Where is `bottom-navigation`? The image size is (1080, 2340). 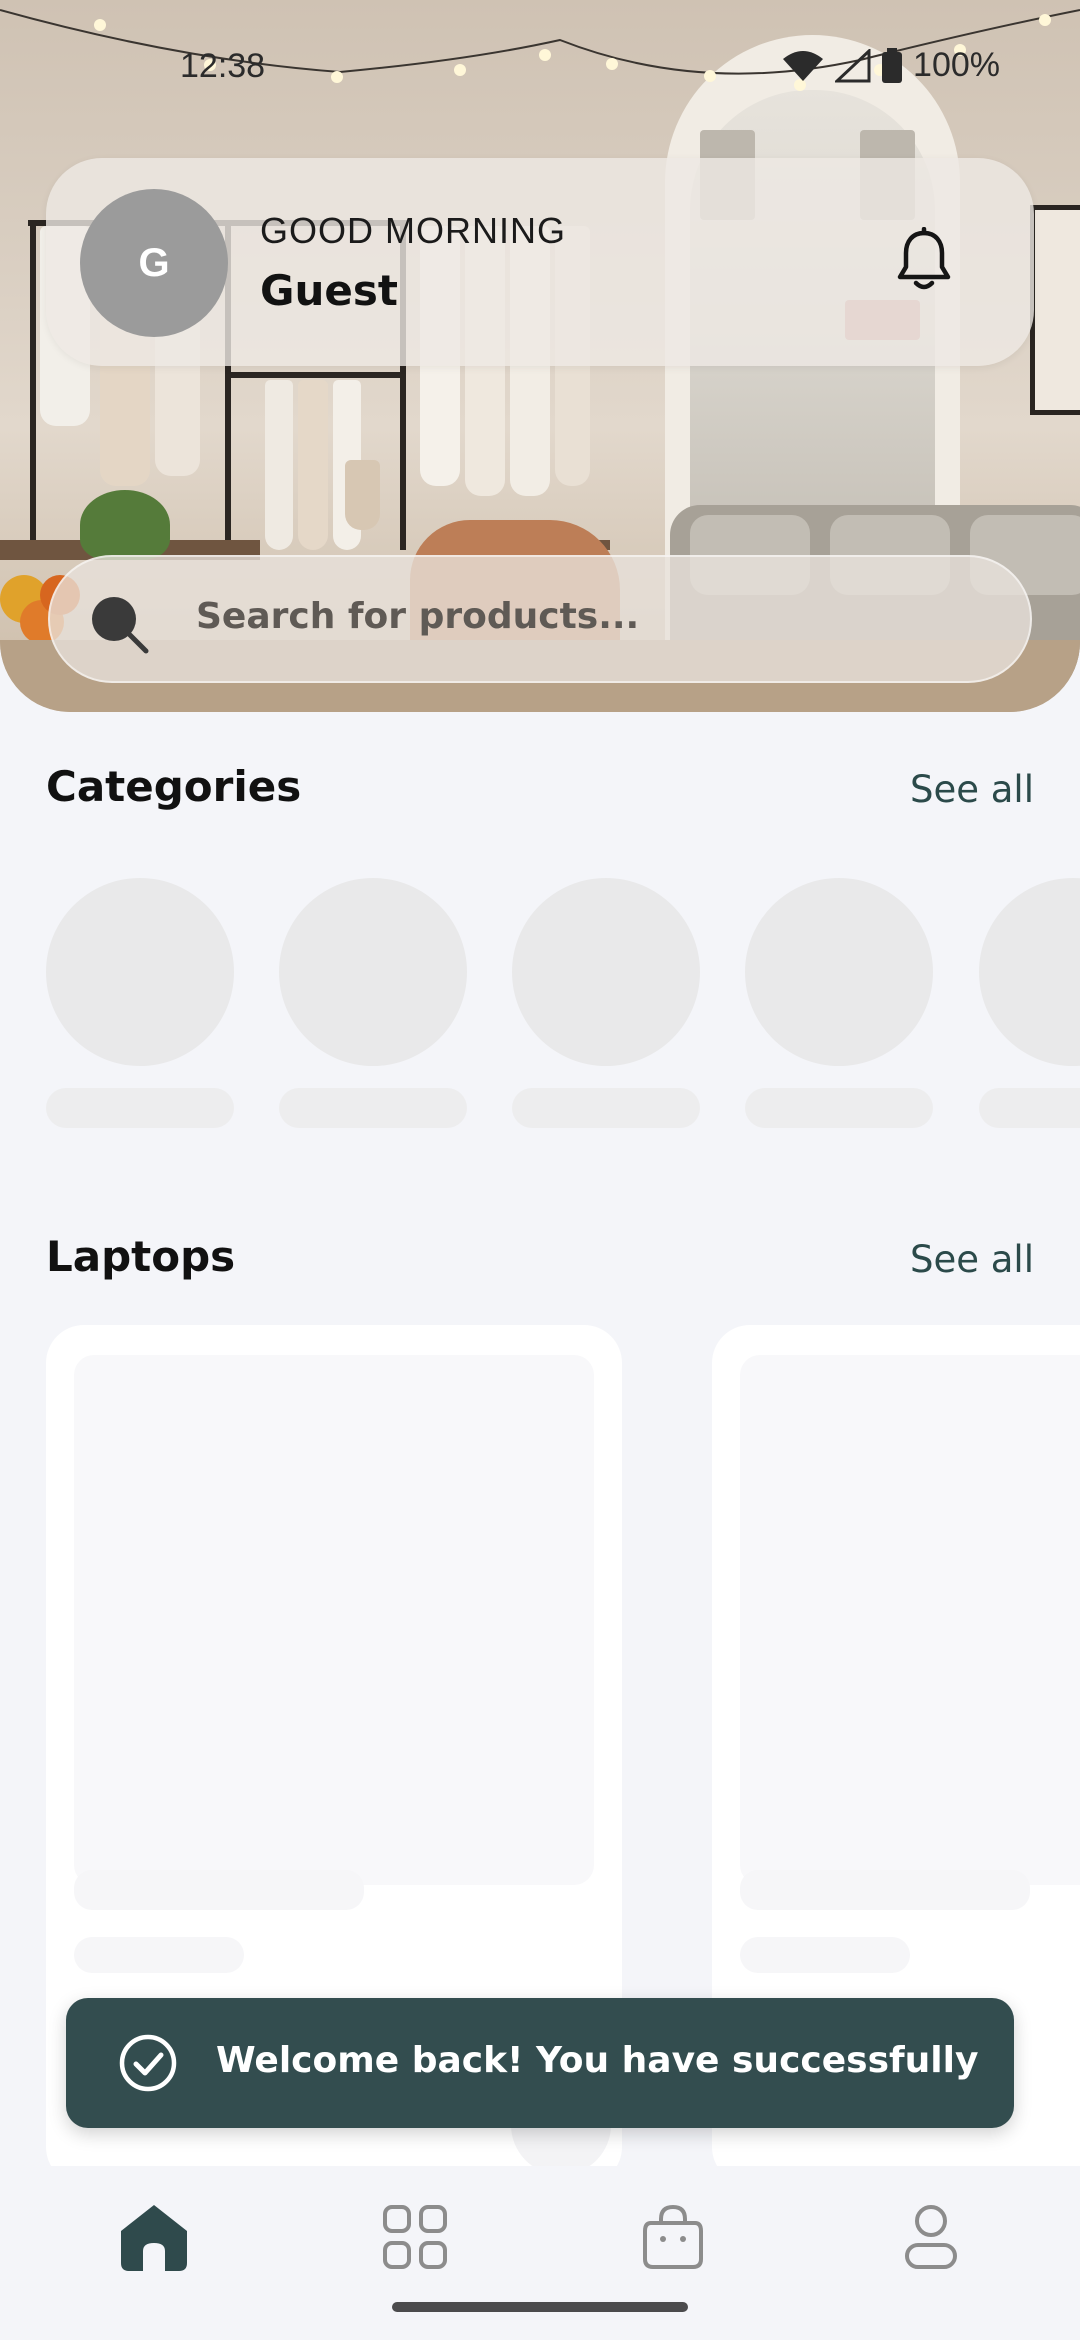
bottom-navigation is located at coordinates (540, 2253).